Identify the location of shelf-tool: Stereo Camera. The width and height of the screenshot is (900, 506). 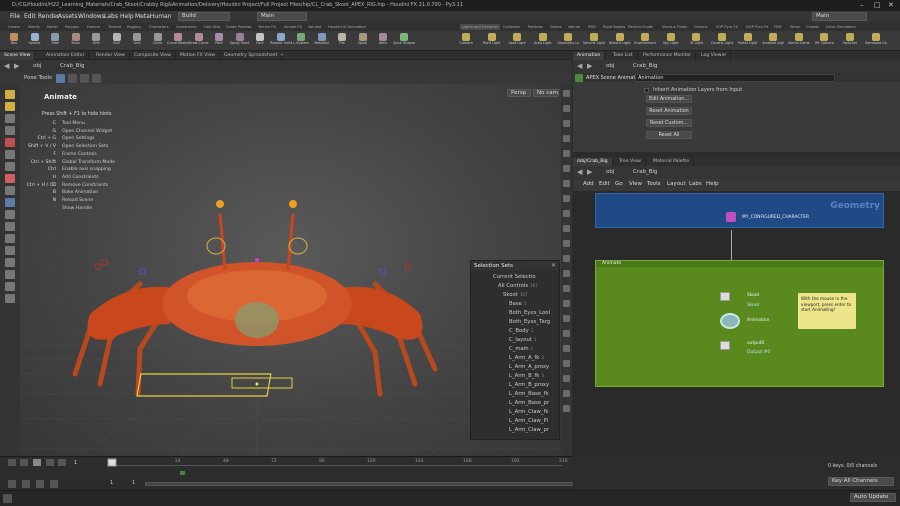
(799, 41).